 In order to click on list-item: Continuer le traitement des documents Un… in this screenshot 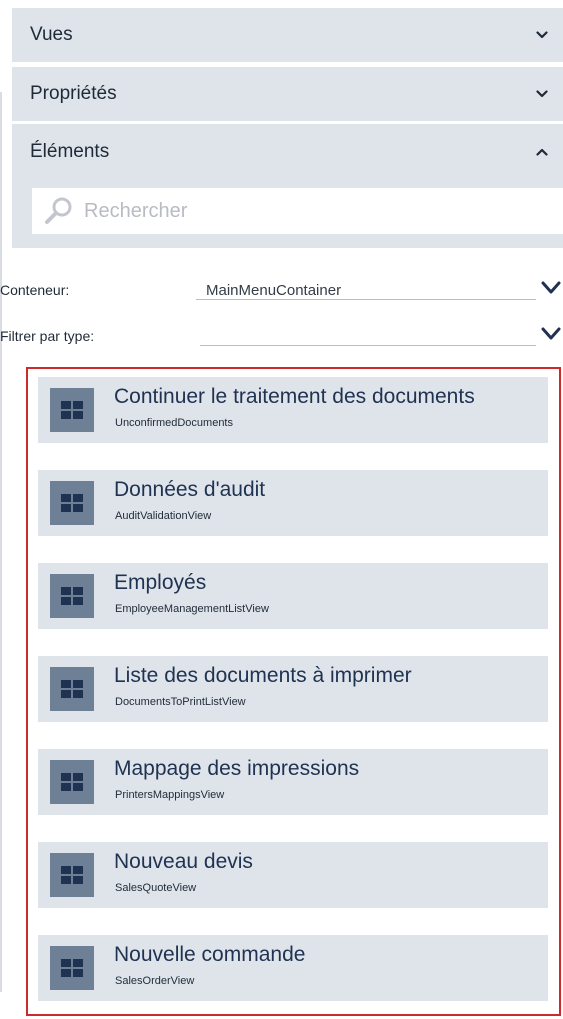, I will do `click(293, 410)`.